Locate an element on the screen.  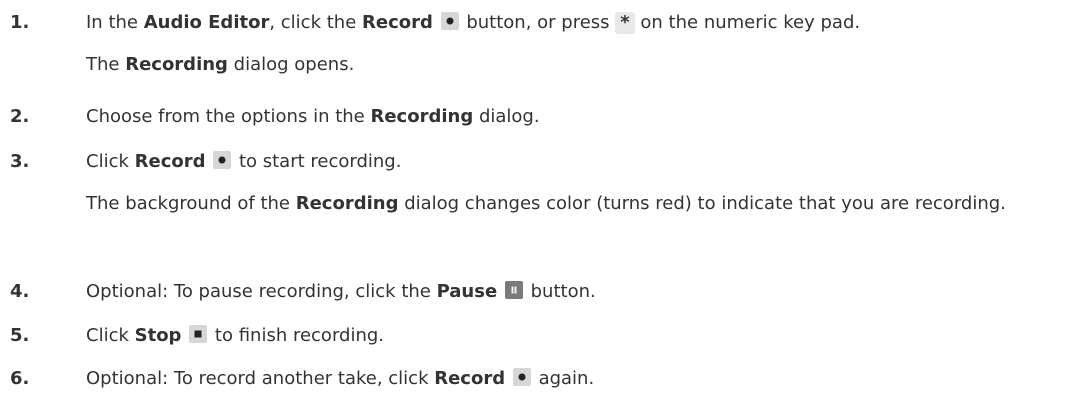
step-5: 5. Click Stop to finish recording. is located at coordinates (547, 336).